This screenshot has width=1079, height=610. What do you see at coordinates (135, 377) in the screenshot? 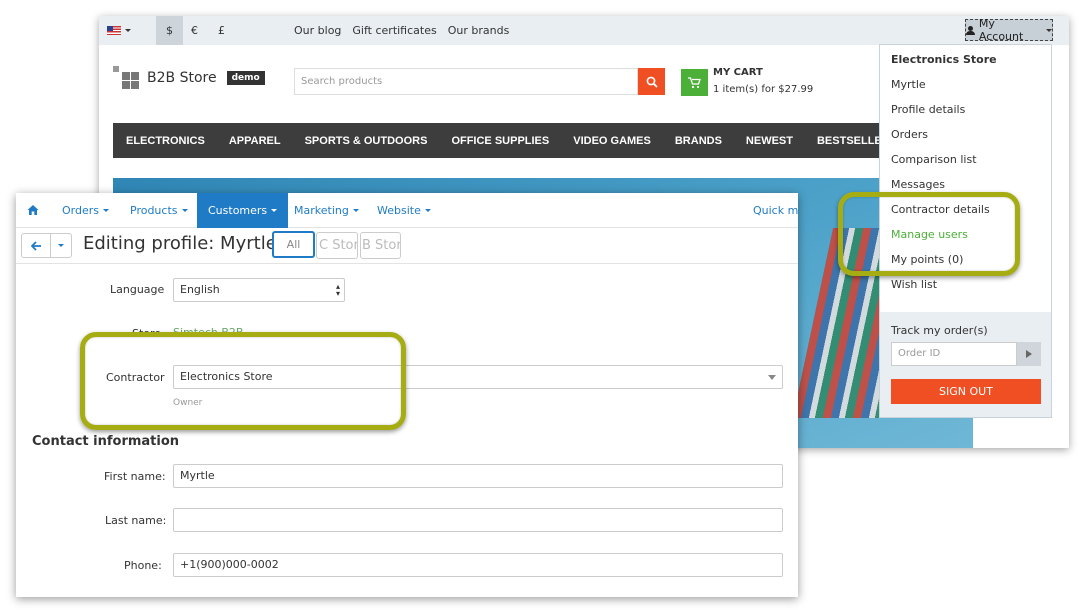
I see `contractor-label: Contractor` at bounding box center [135, 377].